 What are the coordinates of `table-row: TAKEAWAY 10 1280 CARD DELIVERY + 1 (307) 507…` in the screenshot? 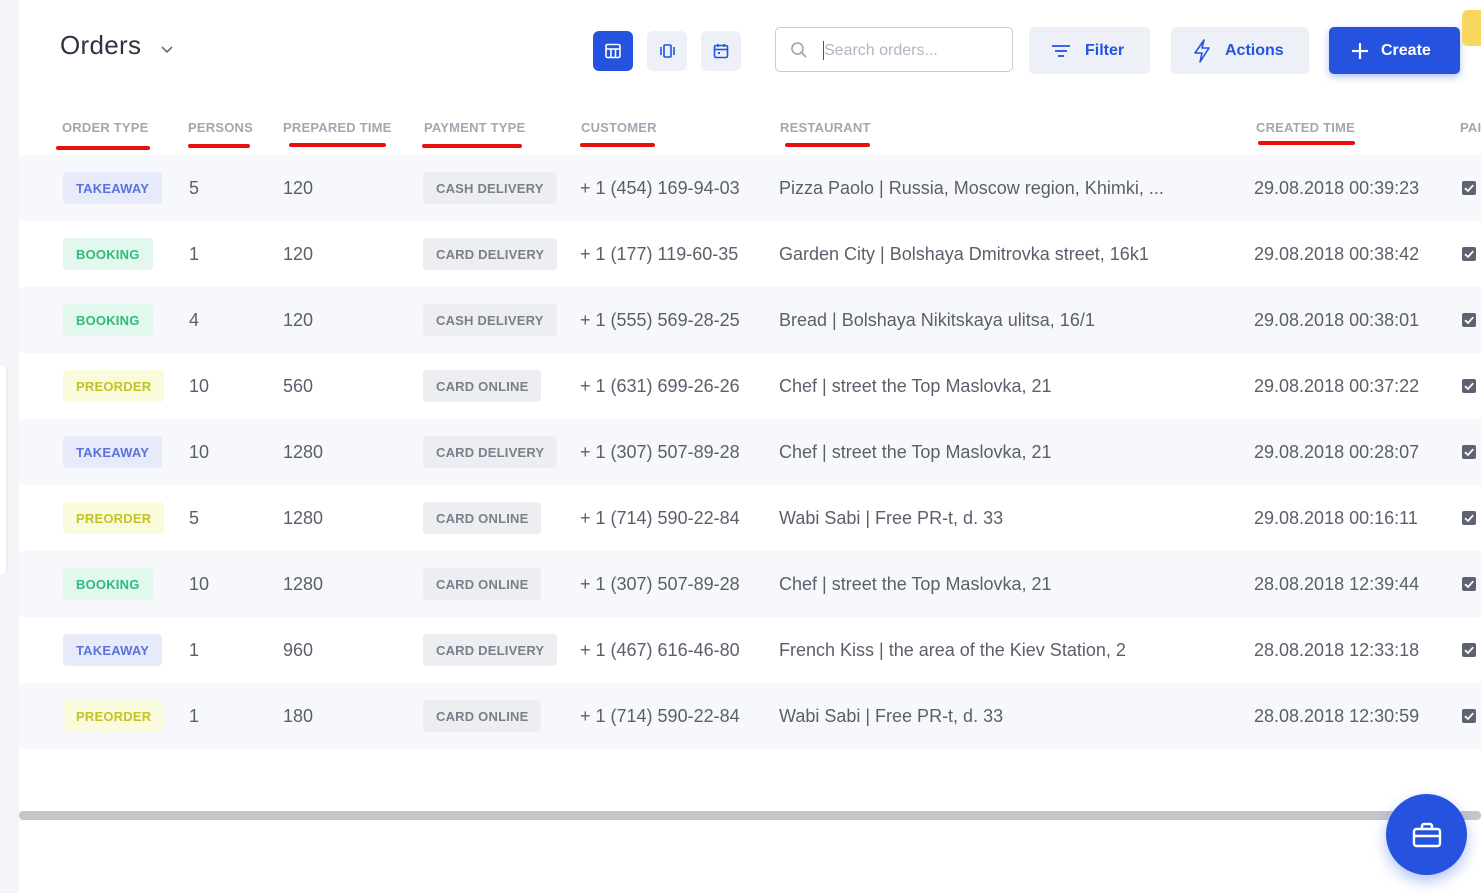 It's located at (750, 452).